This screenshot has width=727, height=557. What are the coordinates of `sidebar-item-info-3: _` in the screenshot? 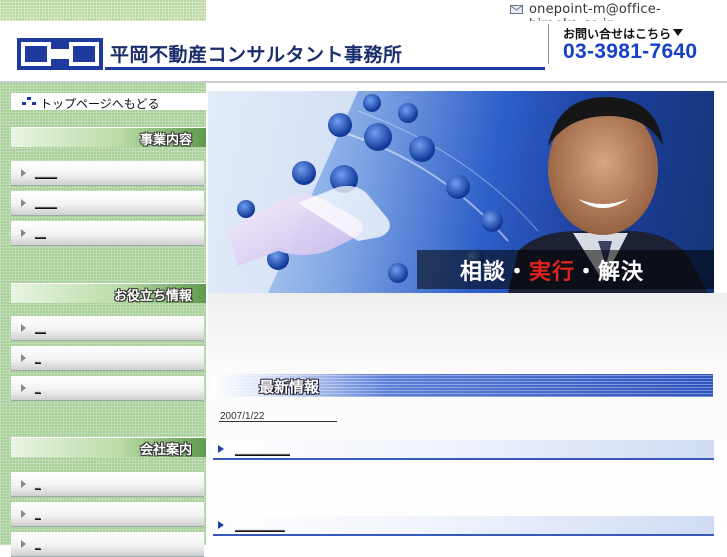 It's located at (107, 388).